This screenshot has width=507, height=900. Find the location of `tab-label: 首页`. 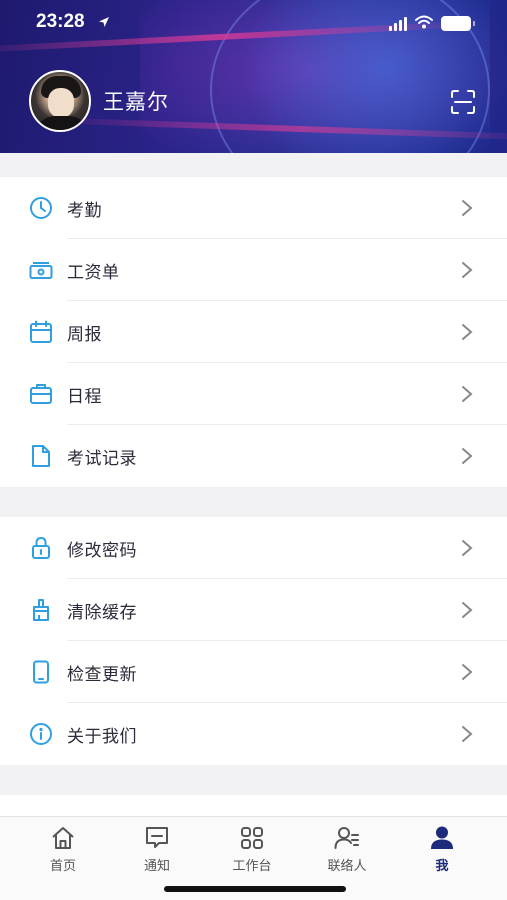

tab-label: 首页 is located at coordinates (62, 866).